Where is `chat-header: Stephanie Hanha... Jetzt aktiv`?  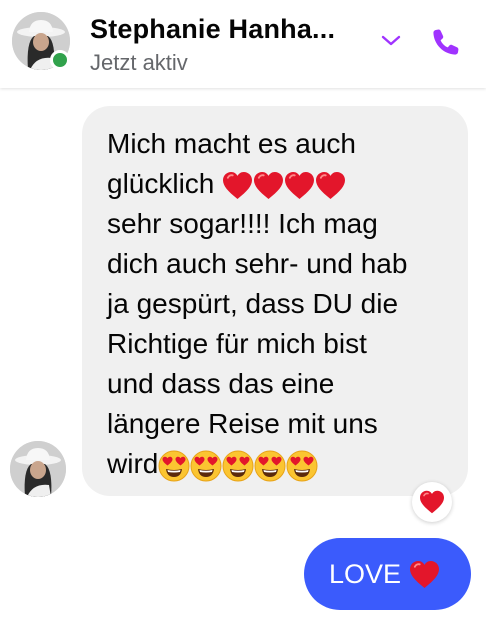
chat-header: Stephanie Hanha... Jetzt aktiv is located at coordinates (243, 44).